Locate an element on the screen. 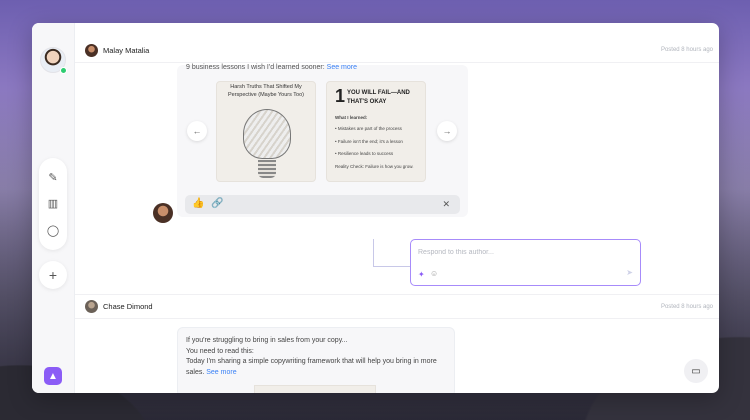 Image resolution: width=750 pixels, height=420 pixels. author-name: Chase Dimond is located at coordinates (128, 306).